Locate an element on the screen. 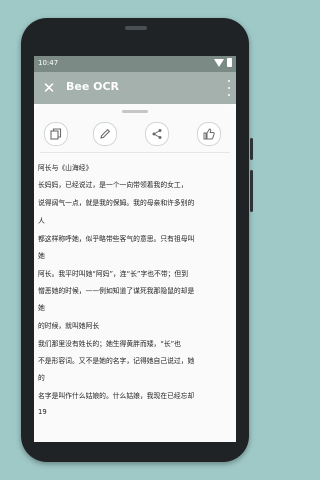  edit-button is located at coordinates (105, 134).